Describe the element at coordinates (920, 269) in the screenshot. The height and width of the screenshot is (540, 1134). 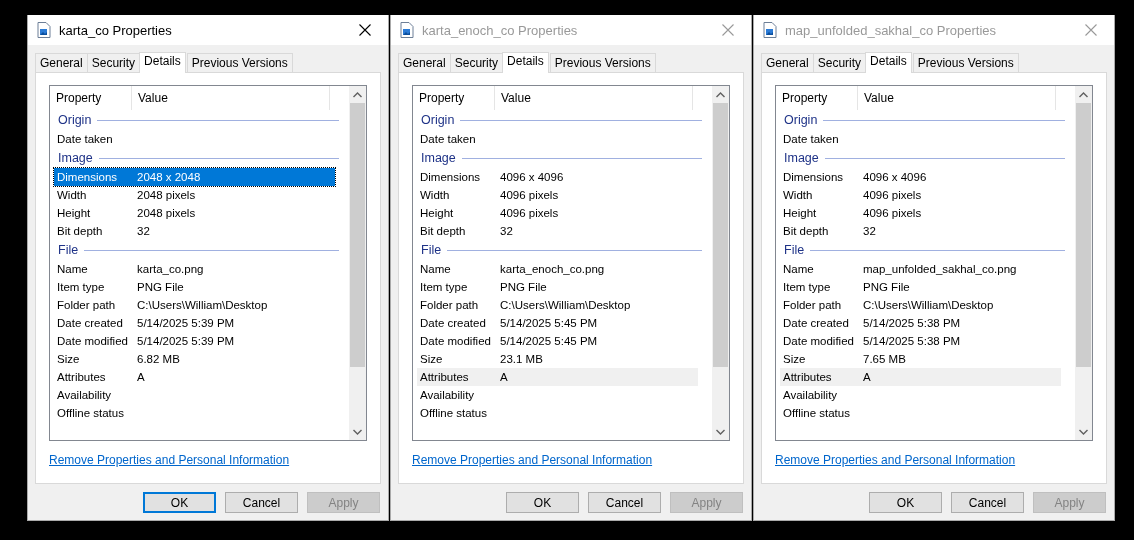
I see `list-row: Name map_unfolded_sakhal_co.png` at that location.